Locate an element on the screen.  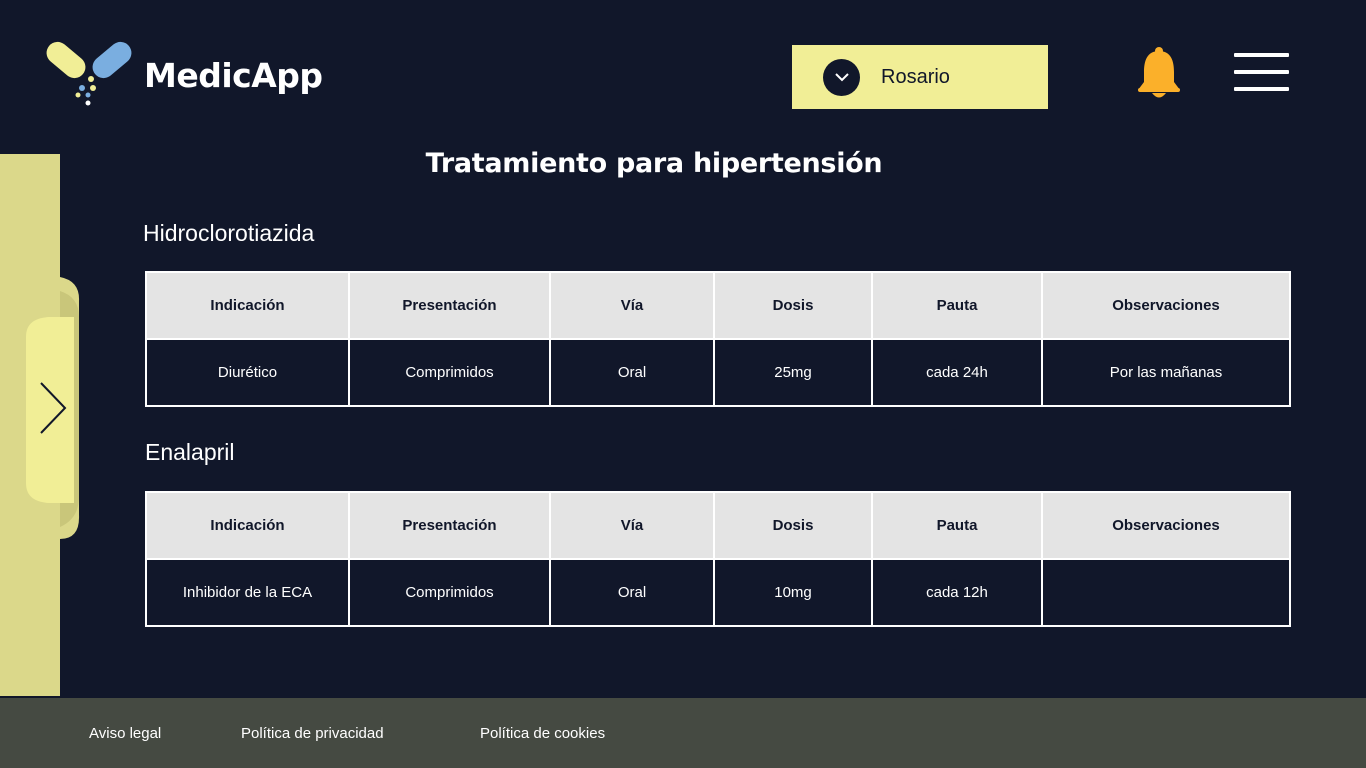
pill-logo-icon is located at coordinates (89, 73).